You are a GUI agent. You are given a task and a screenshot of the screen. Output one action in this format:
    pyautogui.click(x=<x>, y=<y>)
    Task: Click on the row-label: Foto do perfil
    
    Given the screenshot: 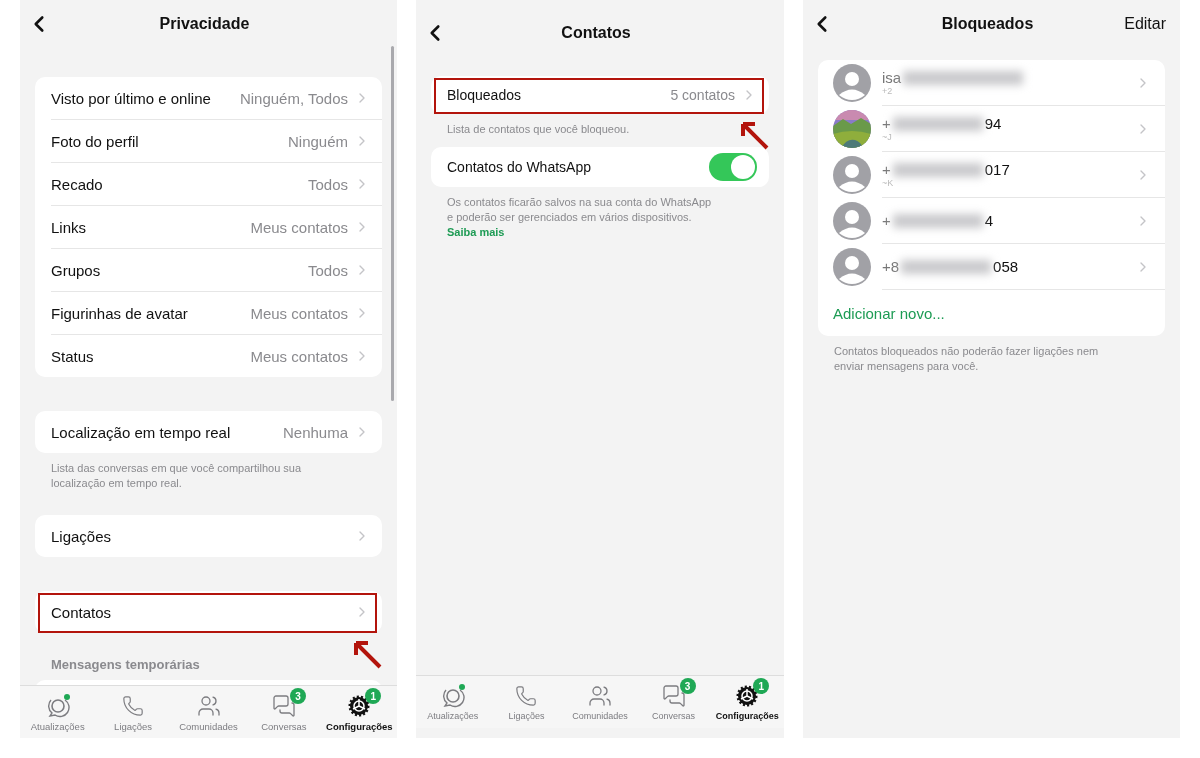 What is the action you would take?
    pyautogui.click(x=95, y=141)
    